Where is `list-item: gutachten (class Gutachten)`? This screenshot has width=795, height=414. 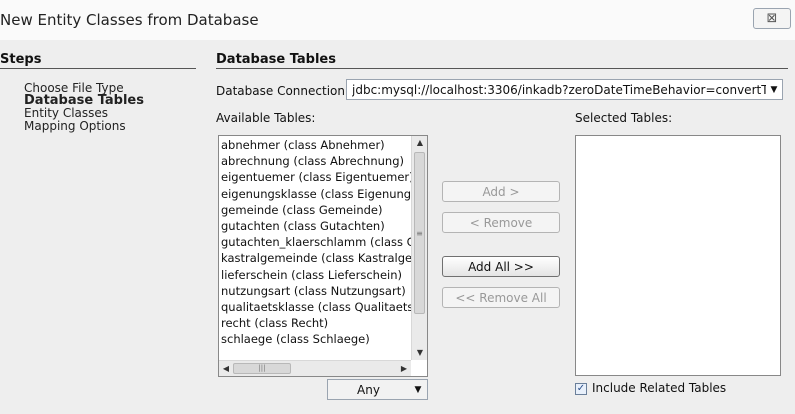
list-item: gutachten (class Gutachten) is located at coordinates (316, 226).